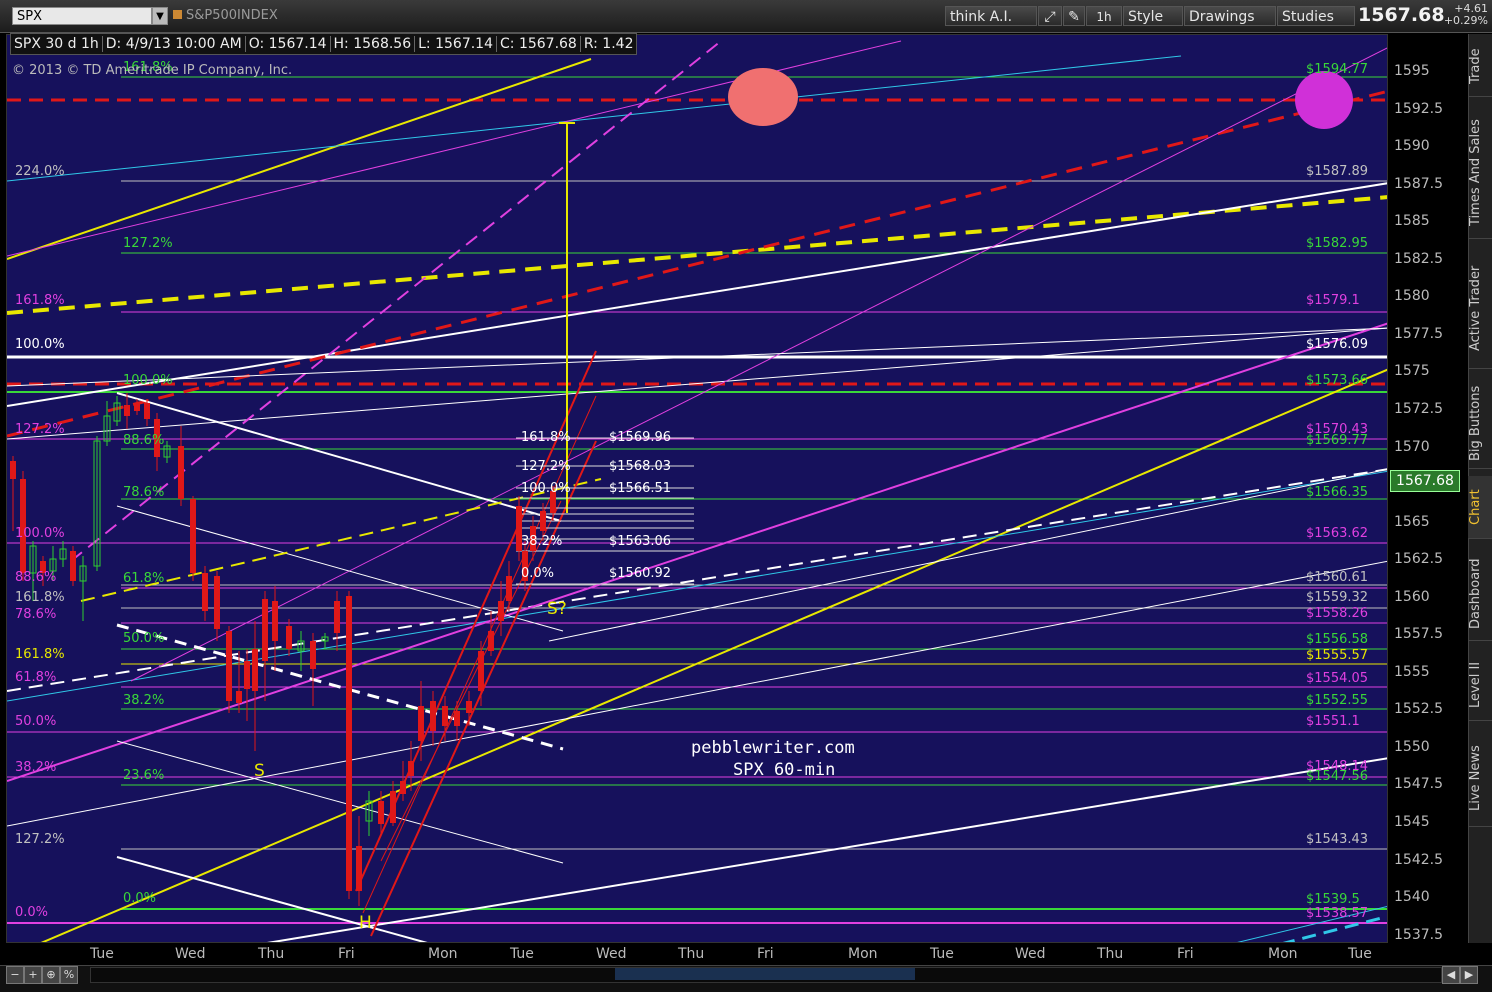 This screenshot has height=992, width=1492. Describe the element at coordinates (1337, 344) in the screenshot. I see `fib-price-label: $1576.09` at that location.